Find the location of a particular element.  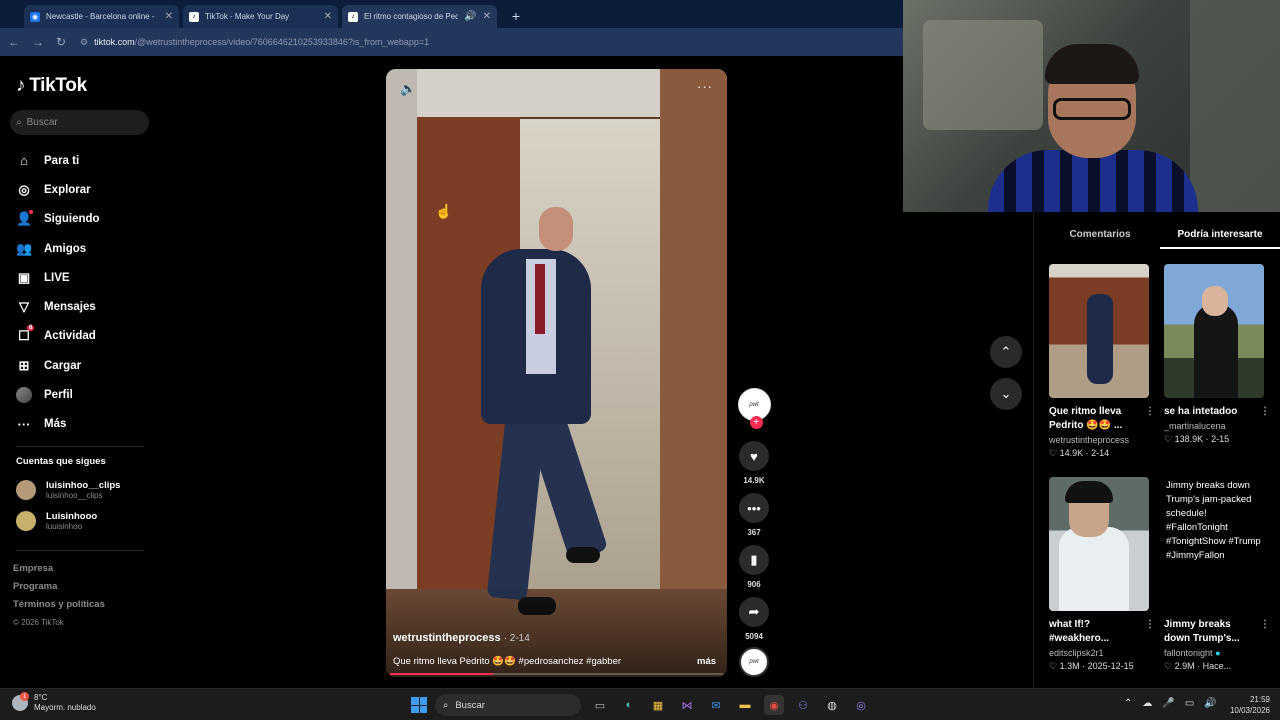

back-arrow-icon: ← is located at coordinates (14, 42).